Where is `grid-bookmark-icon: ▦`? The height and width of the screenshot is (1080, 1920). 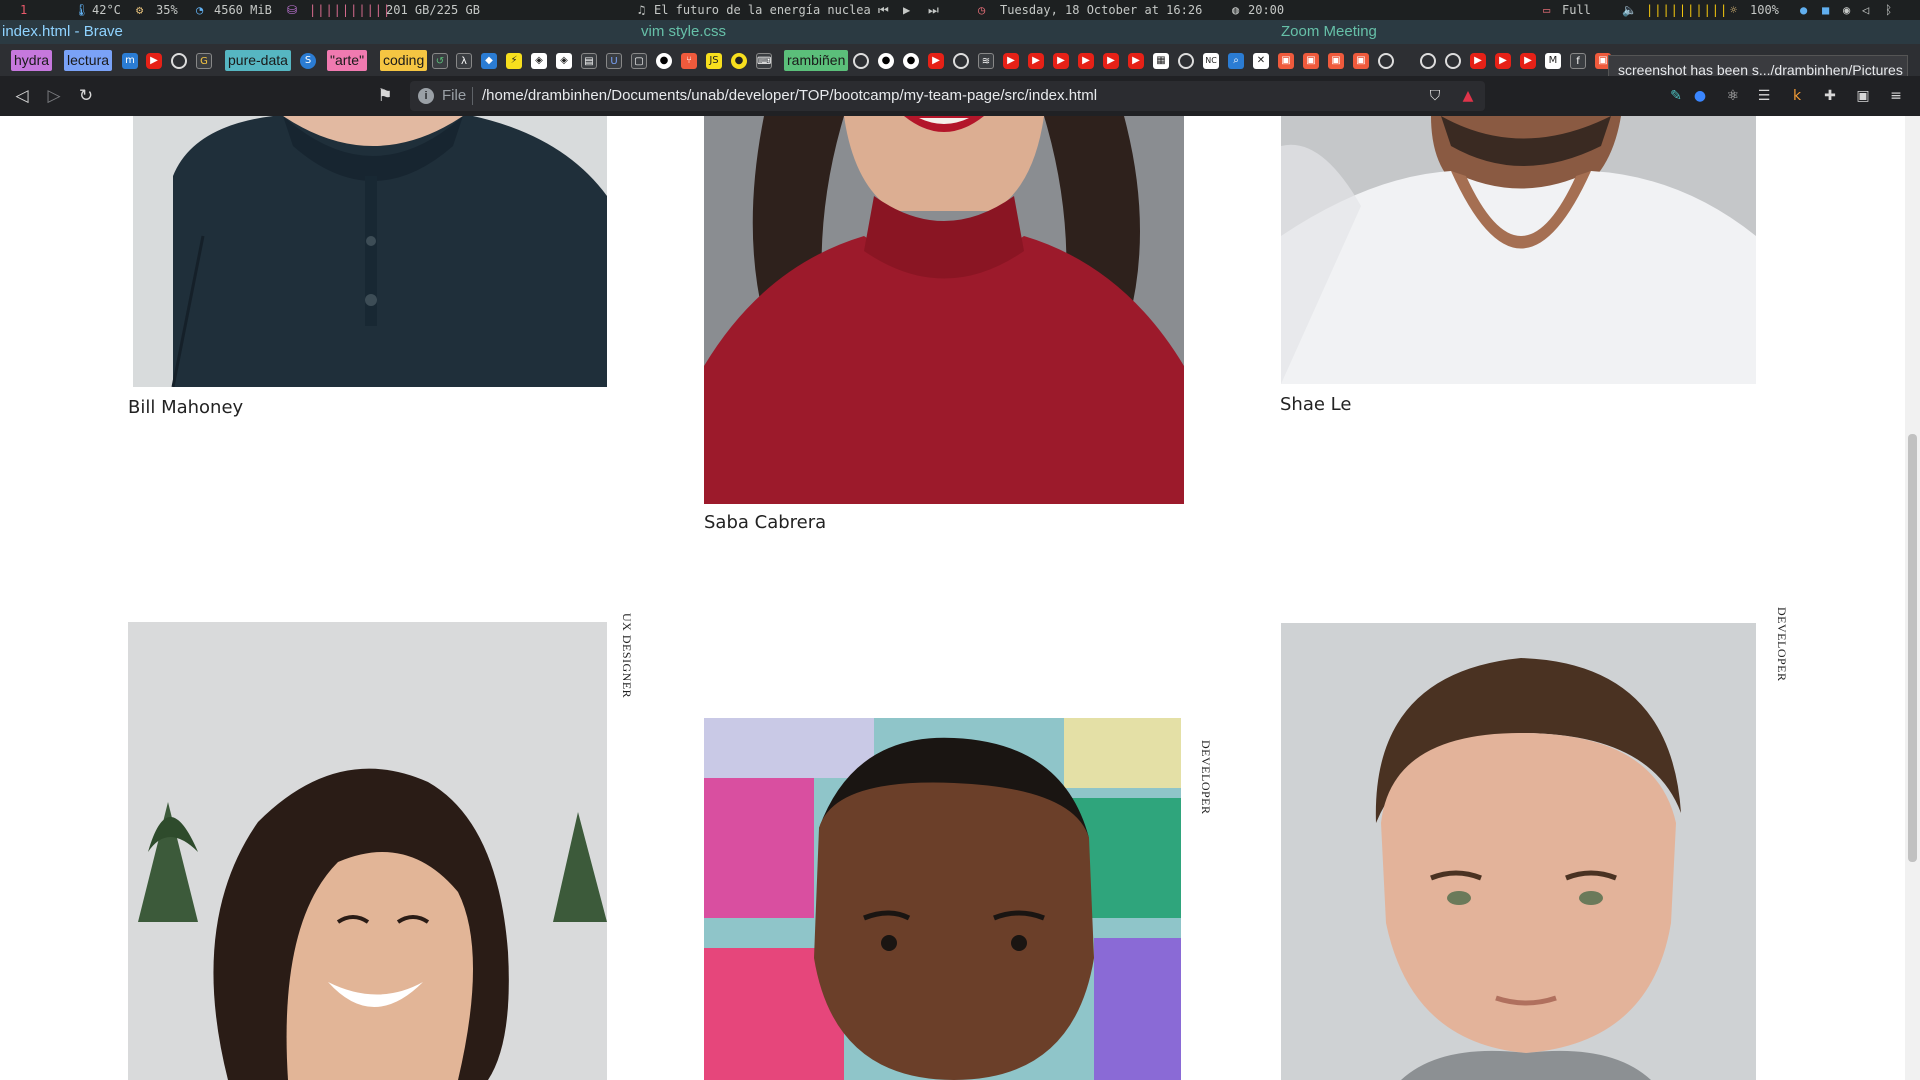
grid-bookmark-icon: ▦ is located at coordinates (1161, 61).